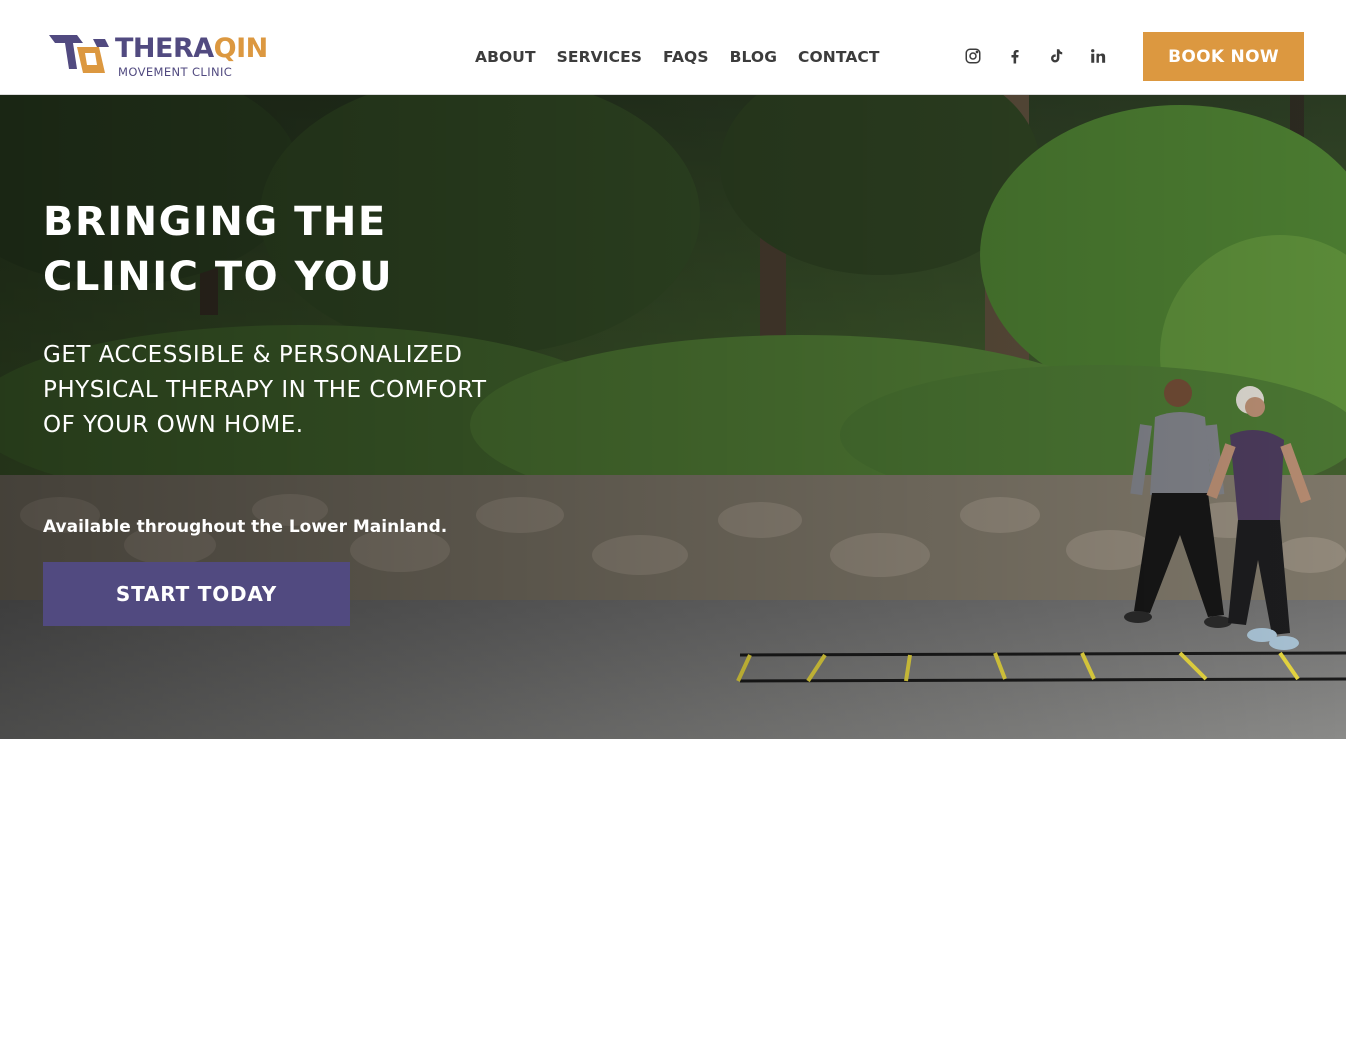 This screenshot has width=1346, height=1060. I want to click on hero-title: BRINGING THE CLINIC TO YOU, so click(218, 249).